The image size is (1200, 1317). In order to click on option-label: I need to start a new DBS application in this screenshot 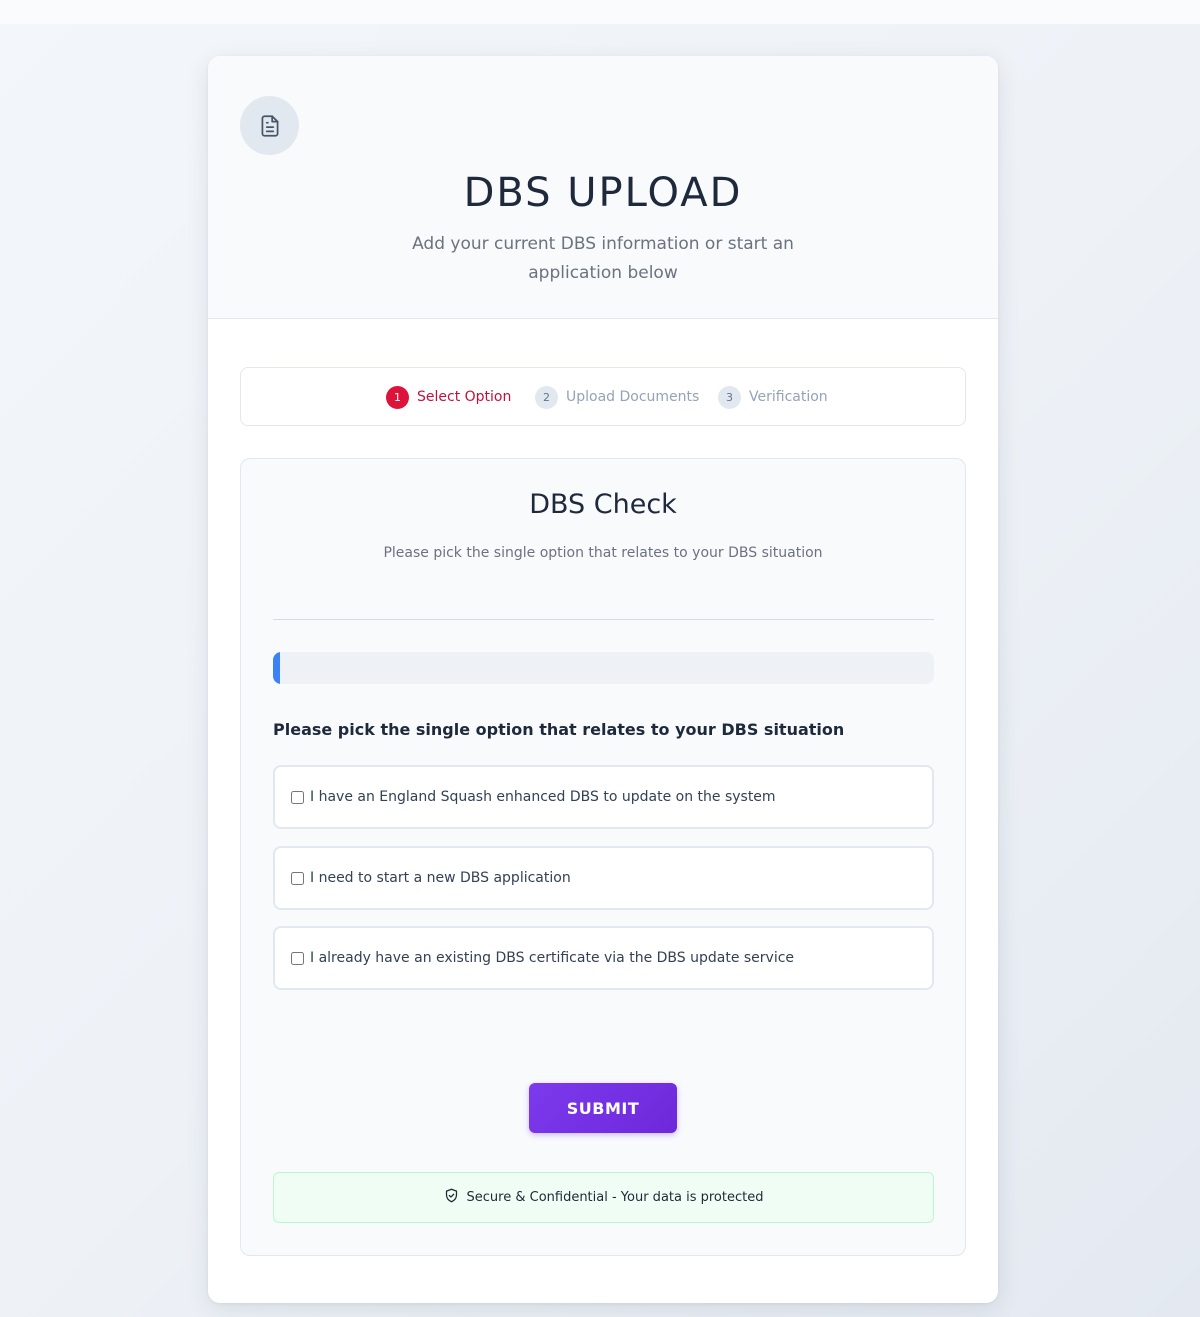, I will do `click(440, 878)`.